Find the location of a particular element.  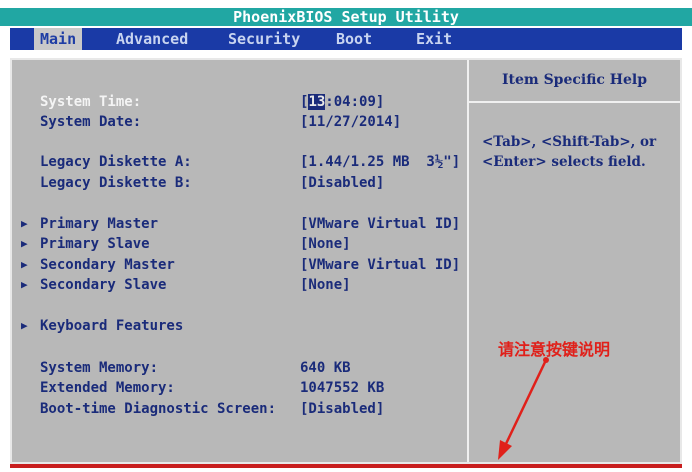

menu-bar: Main Advanced Security Boot Exit is located at coordinates (346, 39).